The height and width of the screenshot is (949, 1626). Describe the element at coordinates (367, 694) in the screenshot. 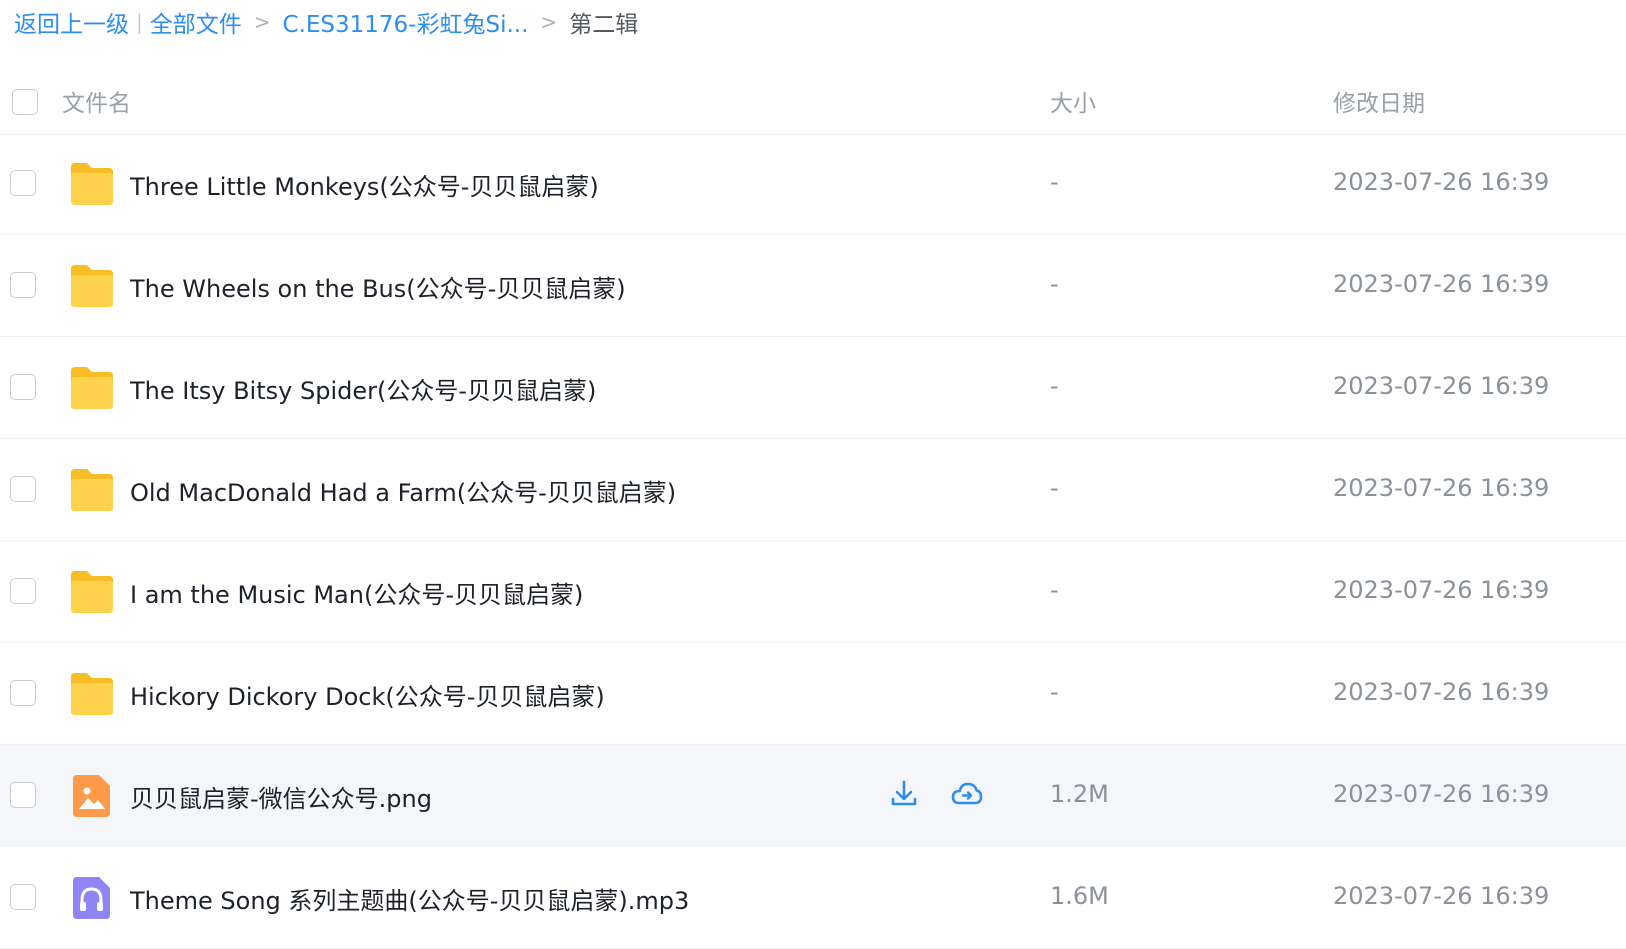

I see `file-name: Hickory Dickory Dock(公众号-贝贝鼠启蒙)` at that location.